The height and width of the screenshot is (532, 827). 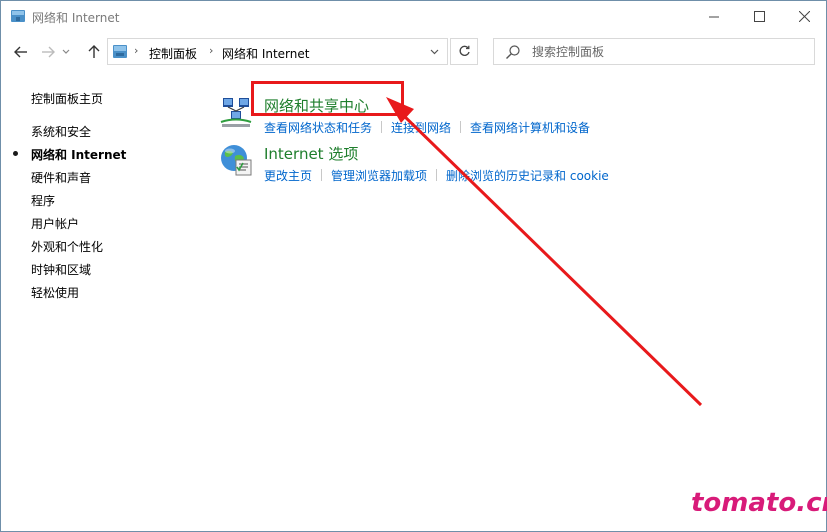 I want to click on search-icon, so click(x=513, y=52).